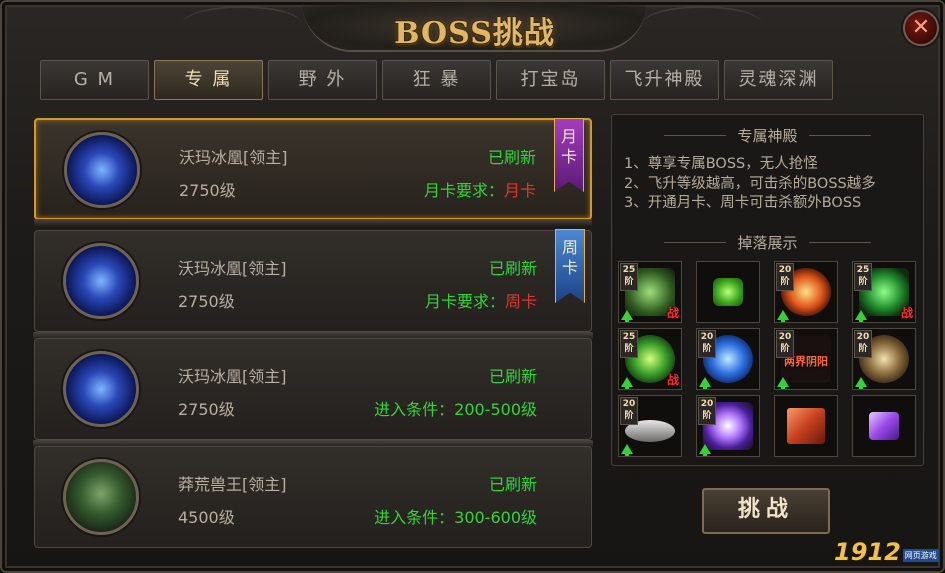 The image size is (945, 573). What do you see at coordinates (569, 155) in the screenshot?
I see `monthly-card-ribbon: 月卡` at bounding box center [569, 155].